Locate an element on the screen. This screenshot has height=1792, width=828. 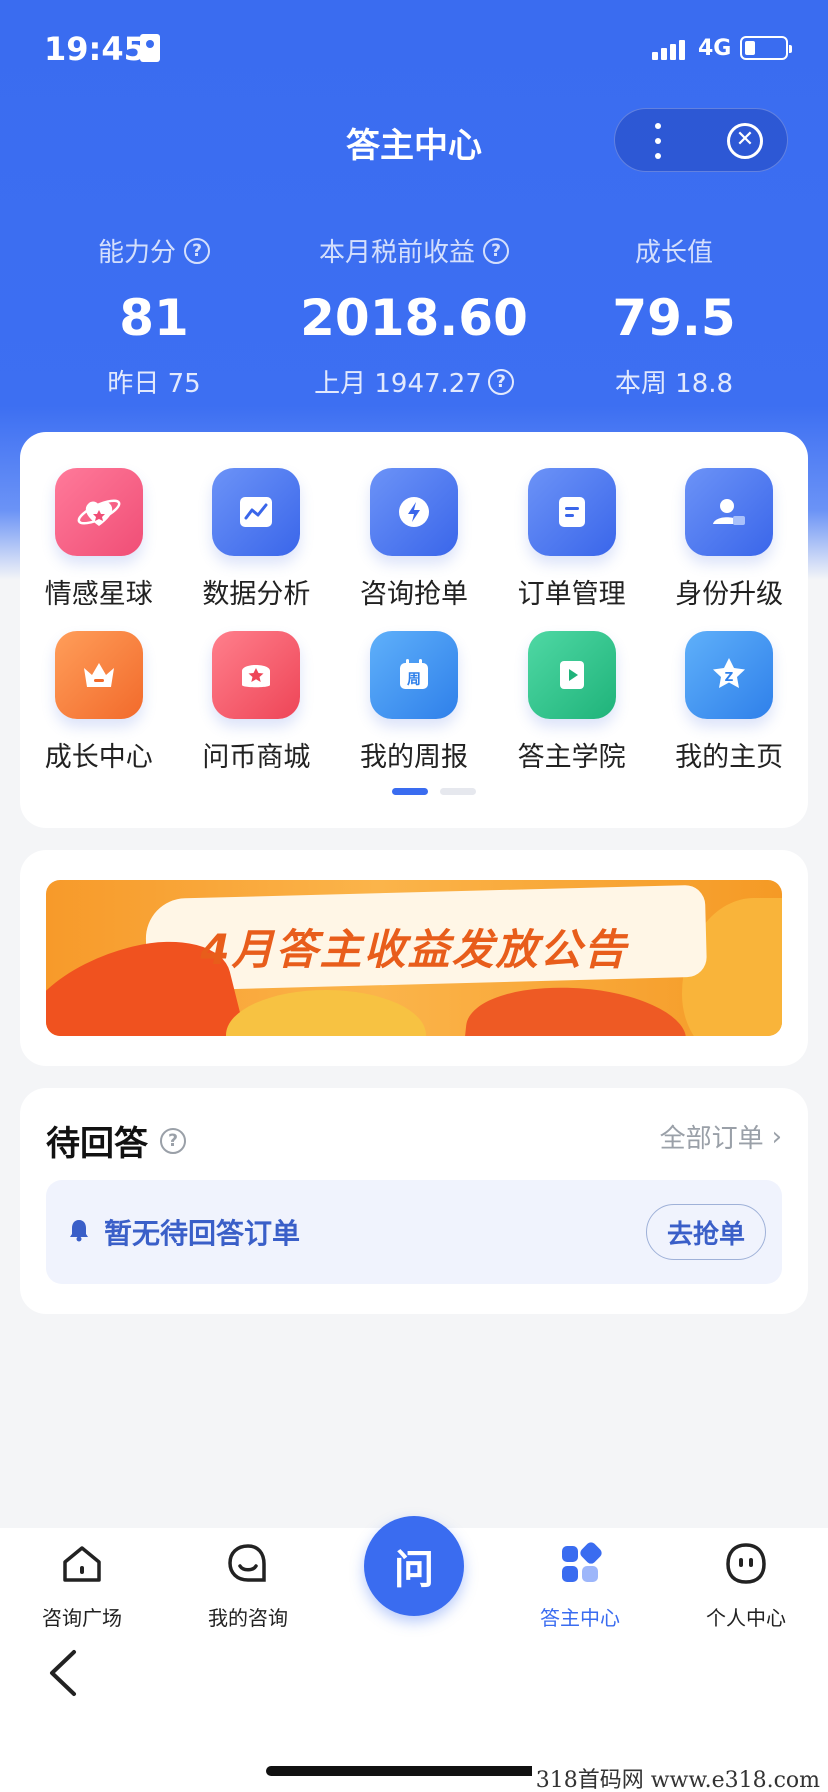
stat-value: 81 is located at coordinates (154, 318).